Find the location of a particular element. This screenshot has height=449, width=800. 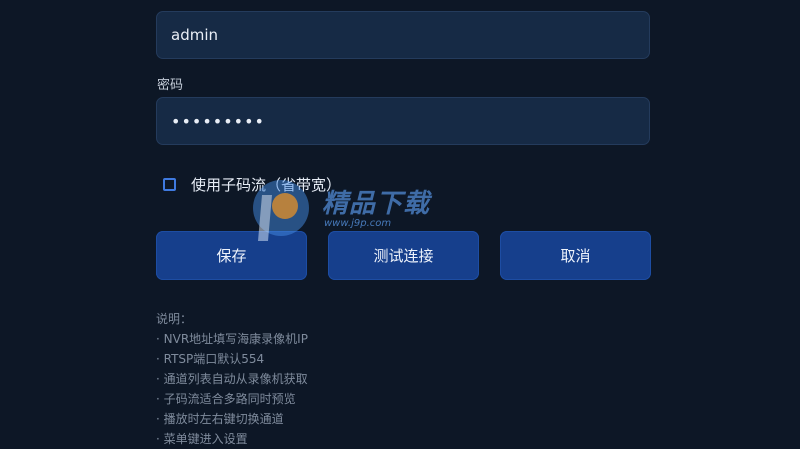

instruction-item: · 播放时左右键切换通道 is located at coordinates (220, 419).